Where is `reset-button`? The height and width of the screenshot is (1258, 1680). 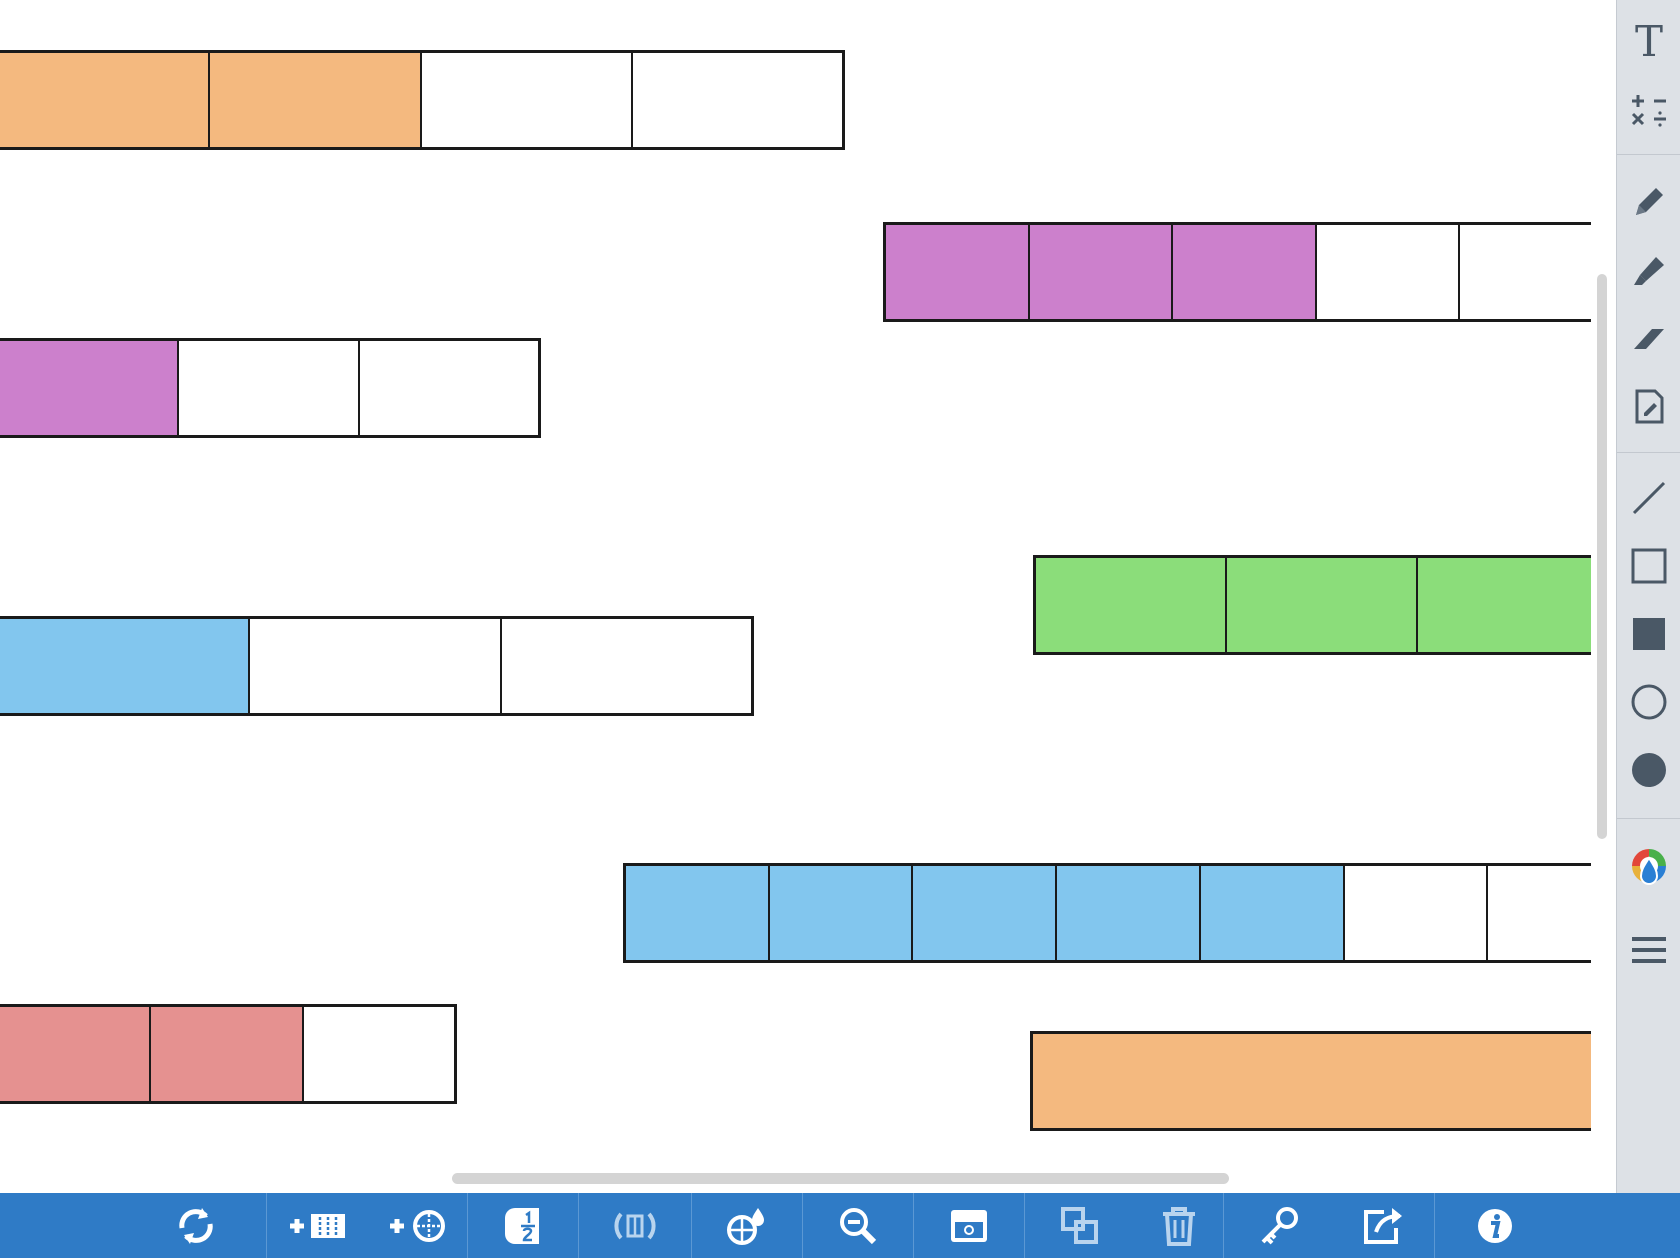
reset-button is located at coordinates (196, 1225).